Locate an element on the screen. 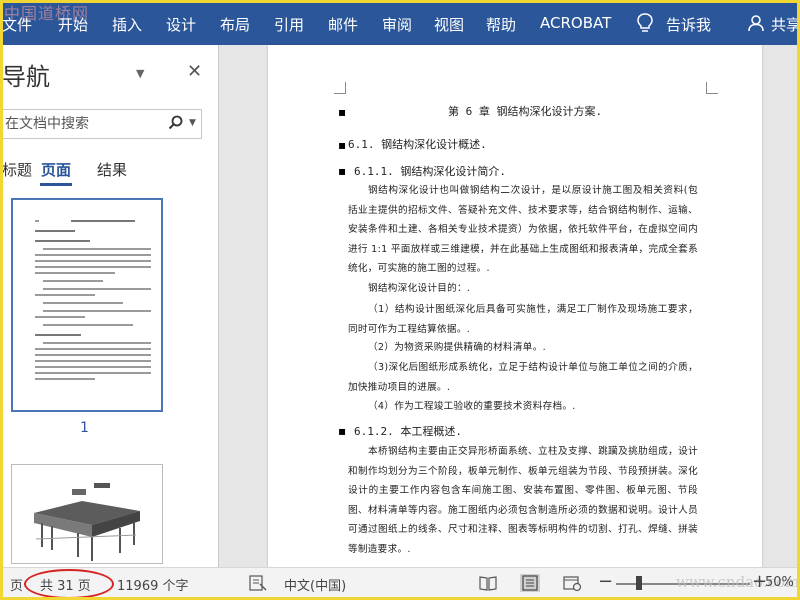  active-tab-indicator is located at coordinates (56, 184).